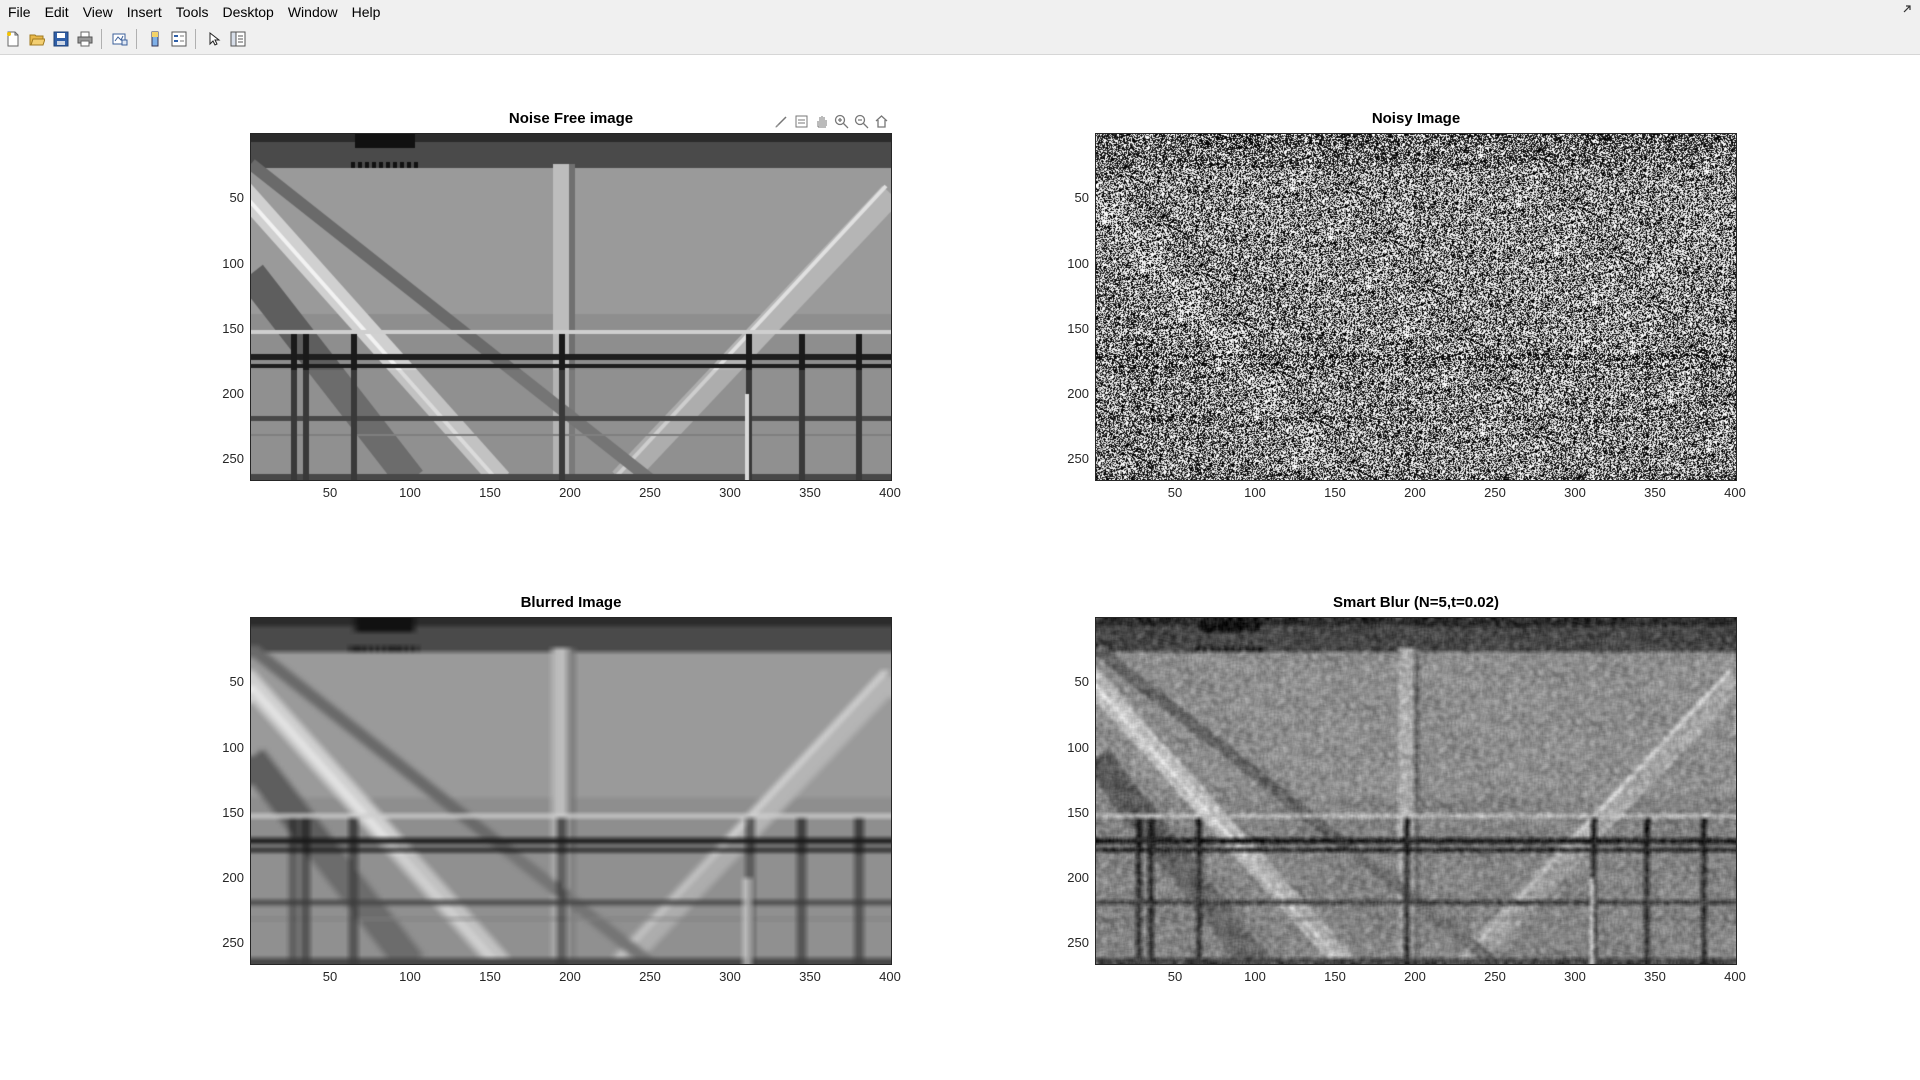  Describe the element at coordinates (881, 121) in the screenshot. I see `restore-view-icon` at that location.